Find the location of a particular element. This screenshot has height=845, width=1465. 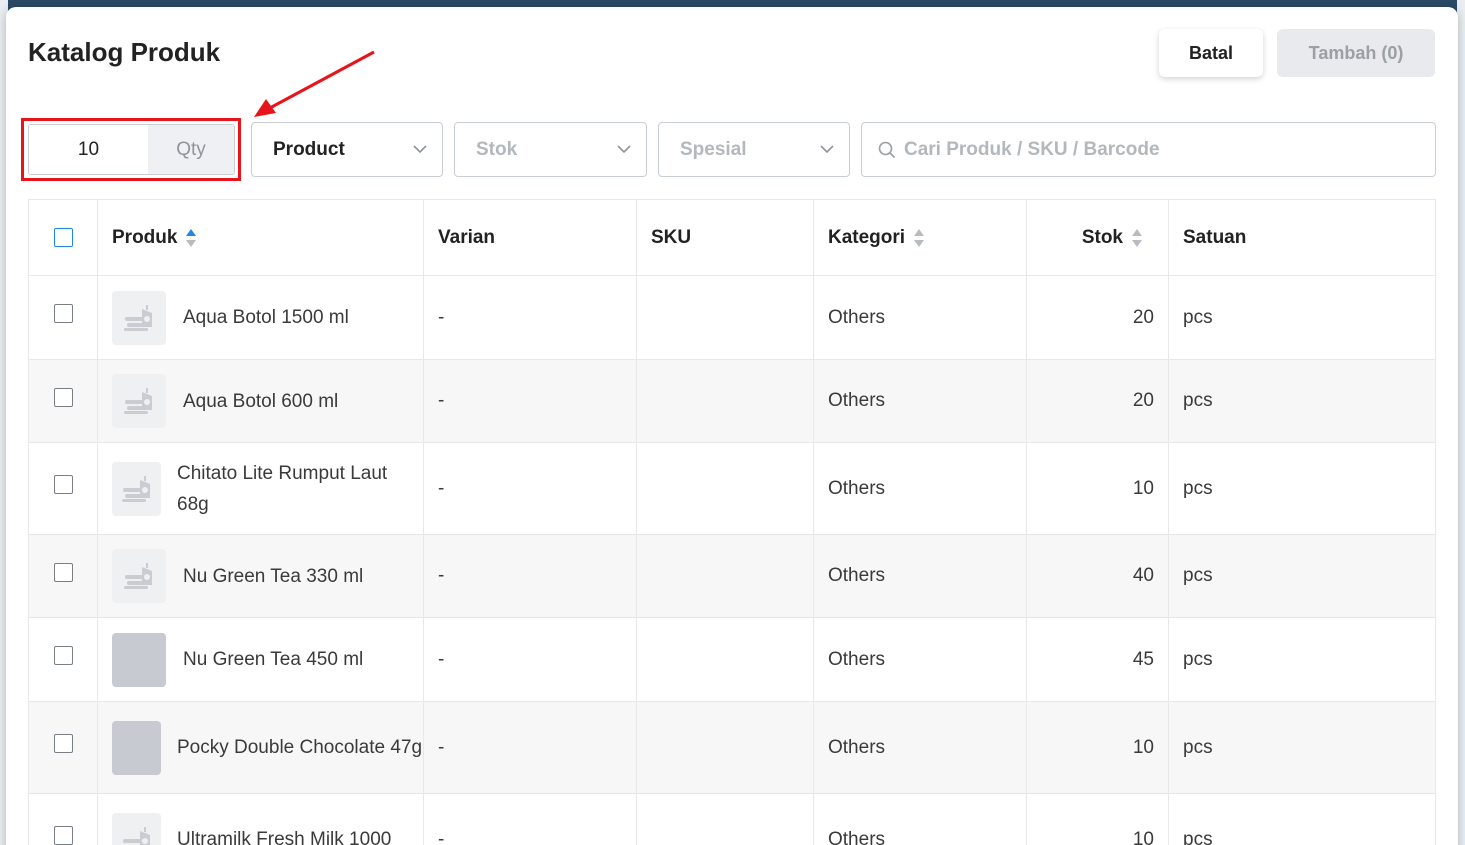

product-cell: Nu Green Tea 330 ml is located at coordinates (261, 576).